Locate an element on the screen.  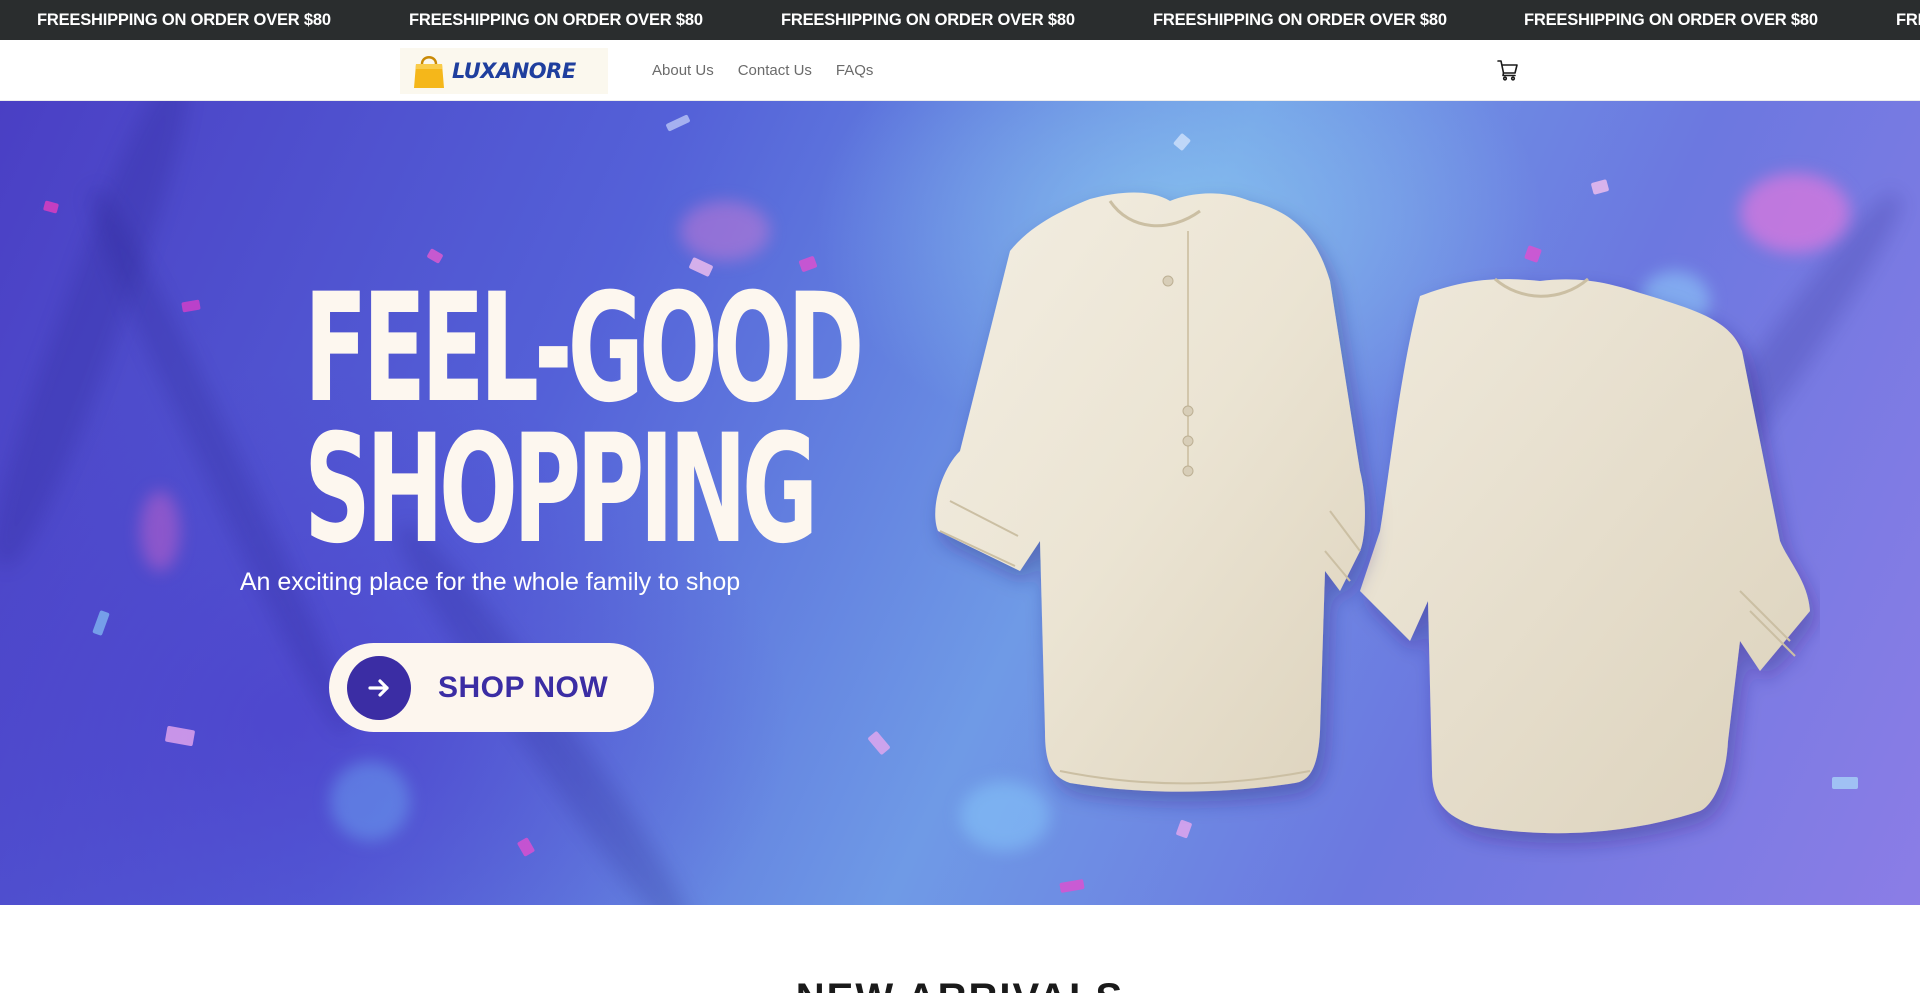
arrow-right-icon is located at coordinates (378, 687).